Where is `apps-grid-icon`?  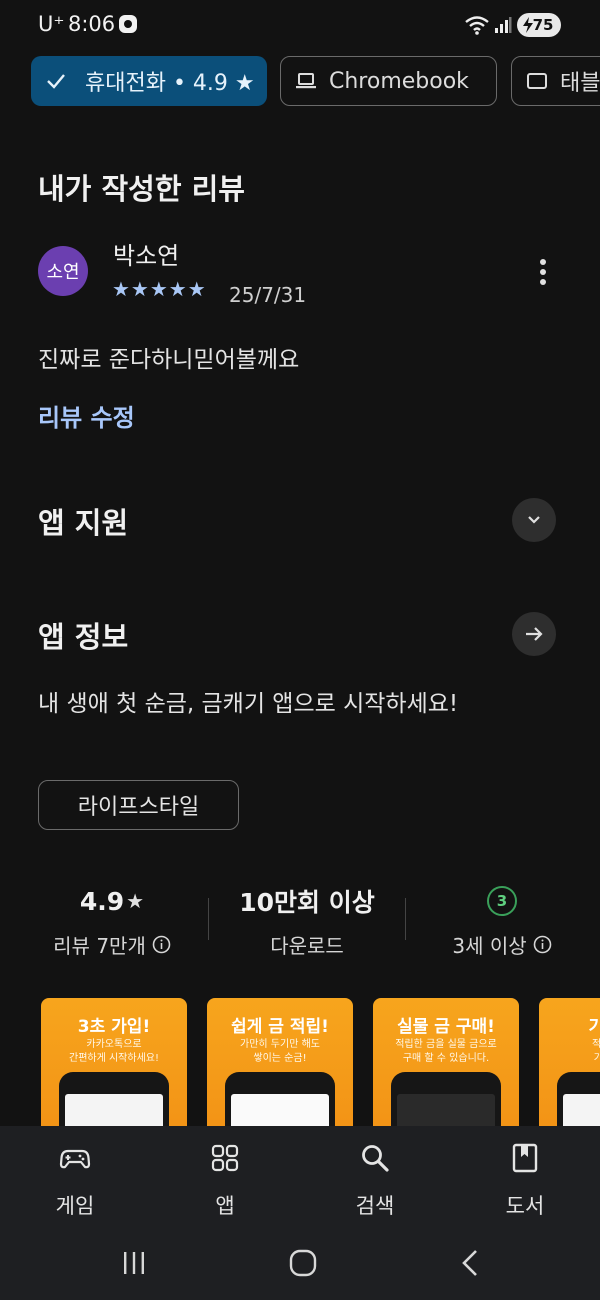
apps-grid-icon is located at coordinates (225, 1158).